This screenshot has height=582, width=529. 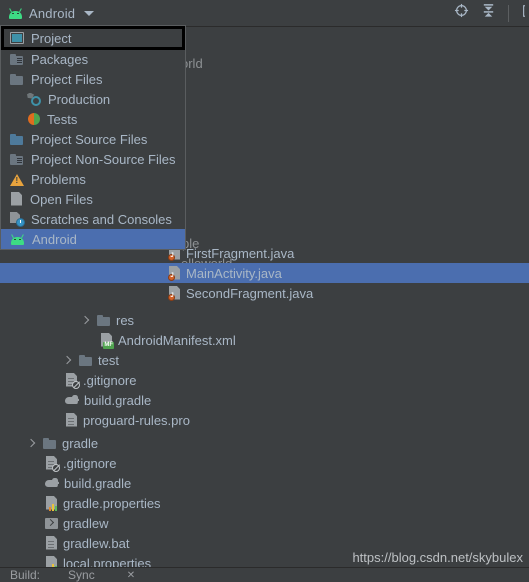 I want to click on dropdown-item-label: Open Files, so click(x=61, y=199).